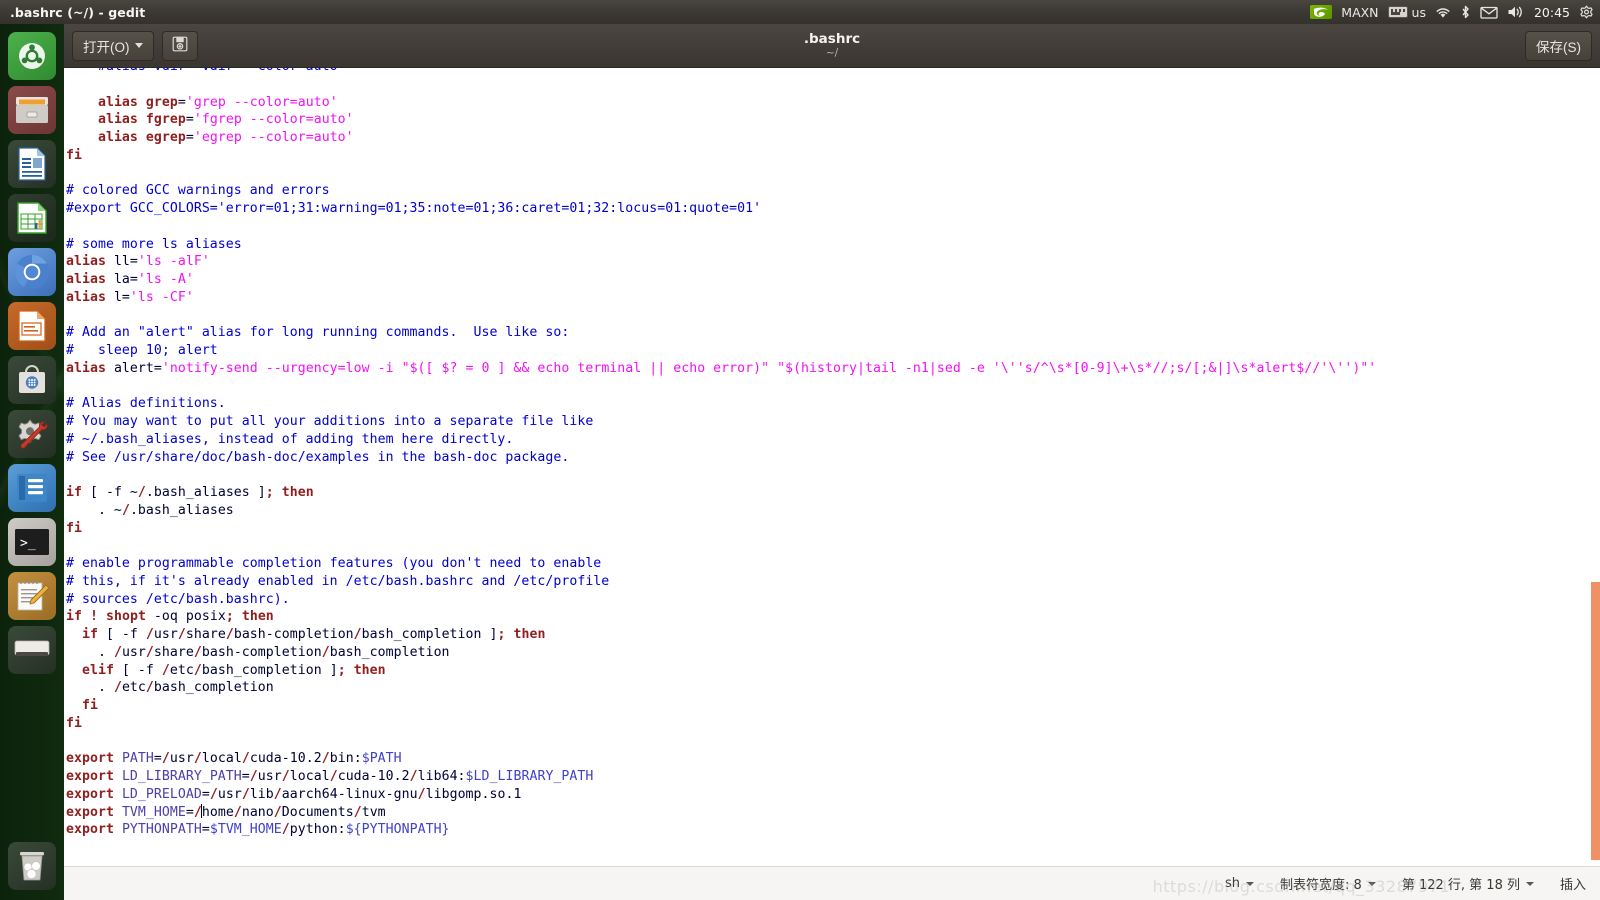 This screenshot has width=1600, height=900. Describe the element at coordinates (32, 218) in the screenshot. I see `launcher-item-libreoffice-calc` at that location.